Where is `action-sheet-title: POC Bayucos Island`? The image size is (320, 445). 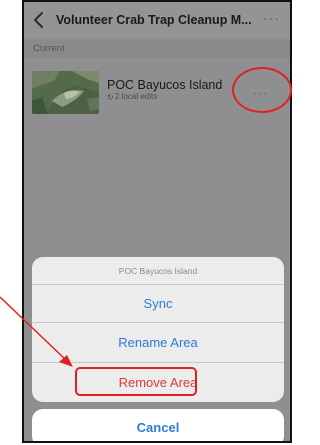 action-sheet-title: POC Bayucos Island is located at coordinates (158, 271).